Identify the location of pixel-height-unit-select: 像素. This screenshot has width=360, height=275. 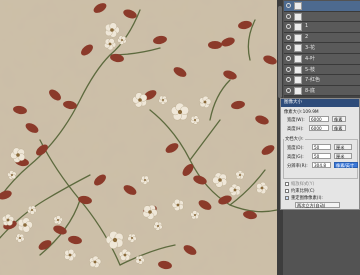
(339, 128).